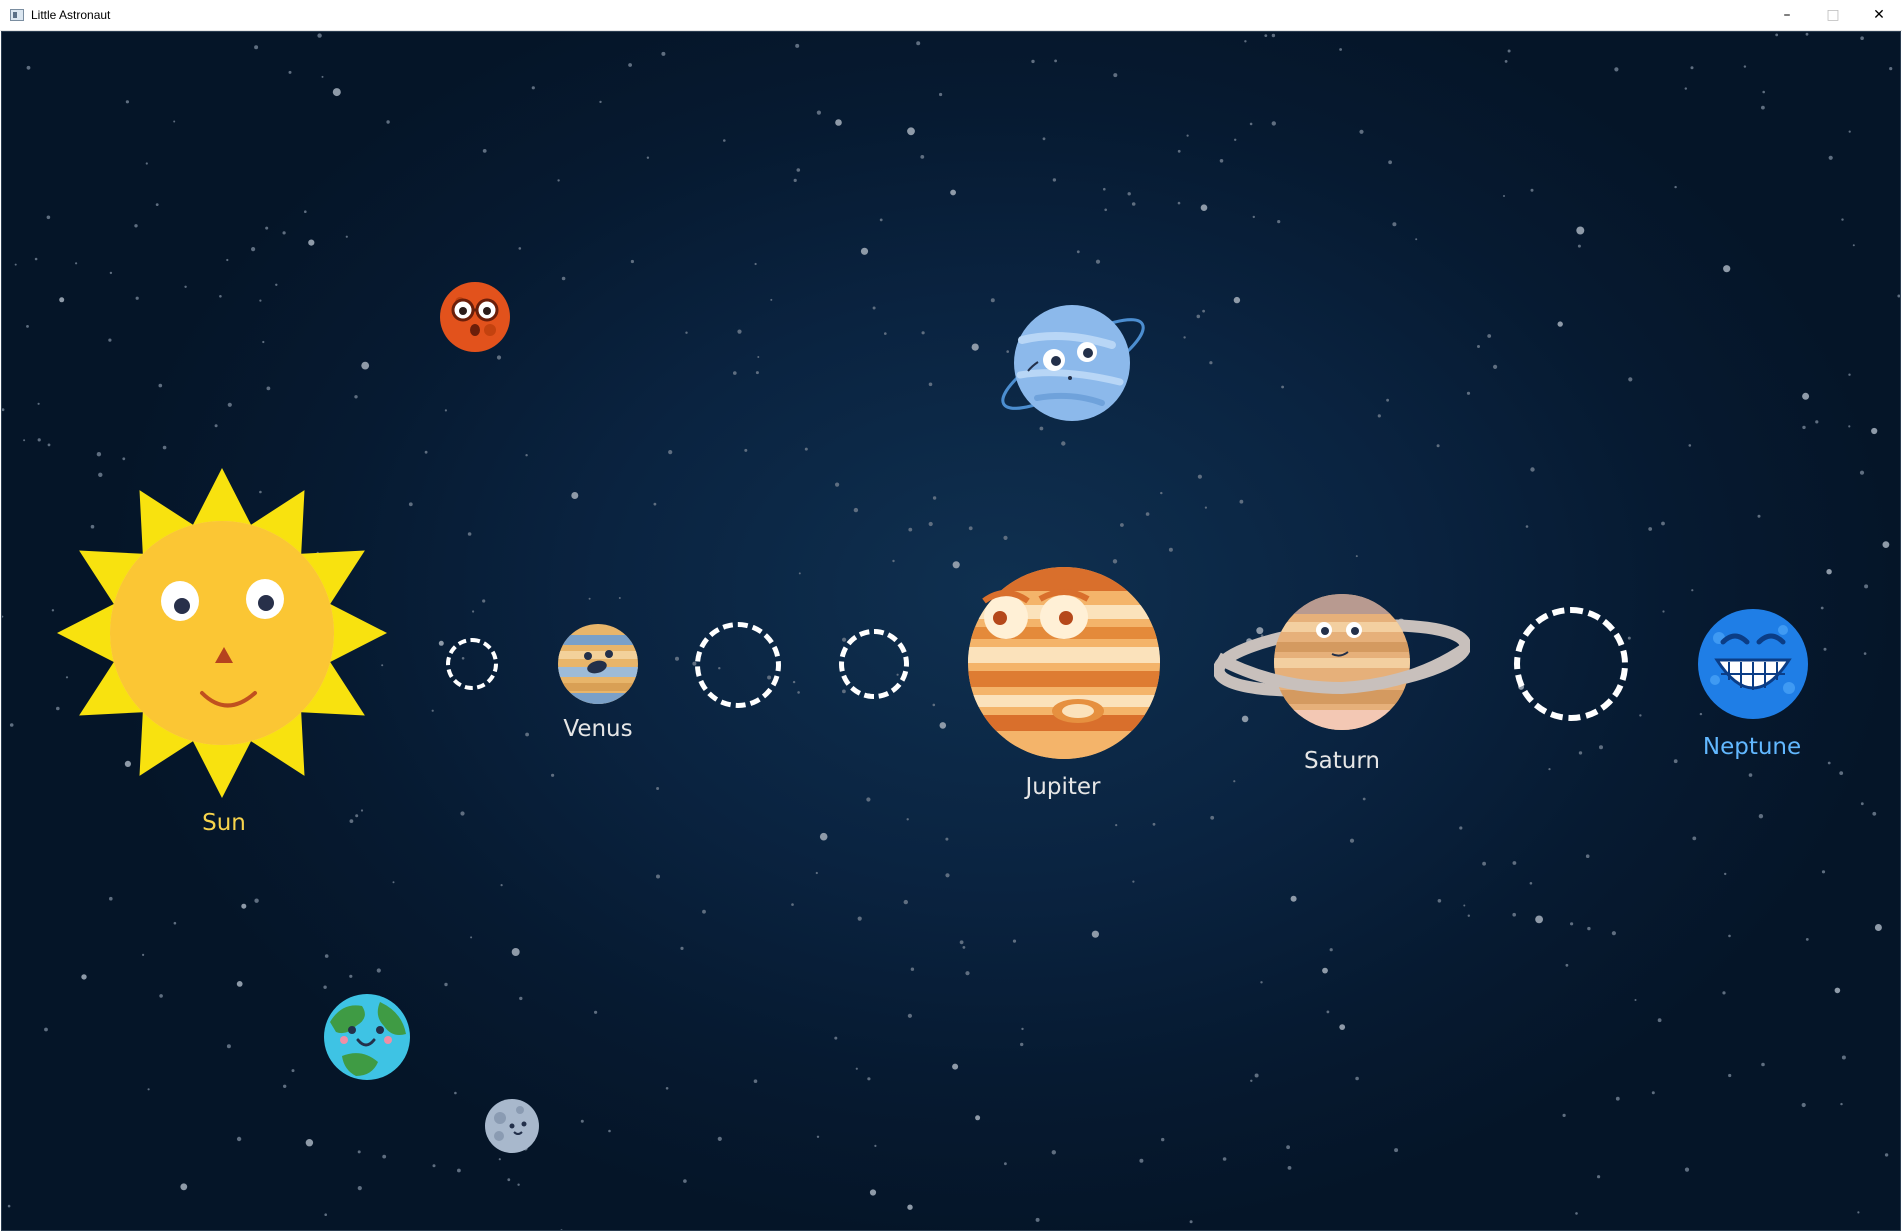 This screenshot has height=1232, width=1902. I want to click on window-titlebar: Little Astronaut – □ ✕, so click(951, 15).